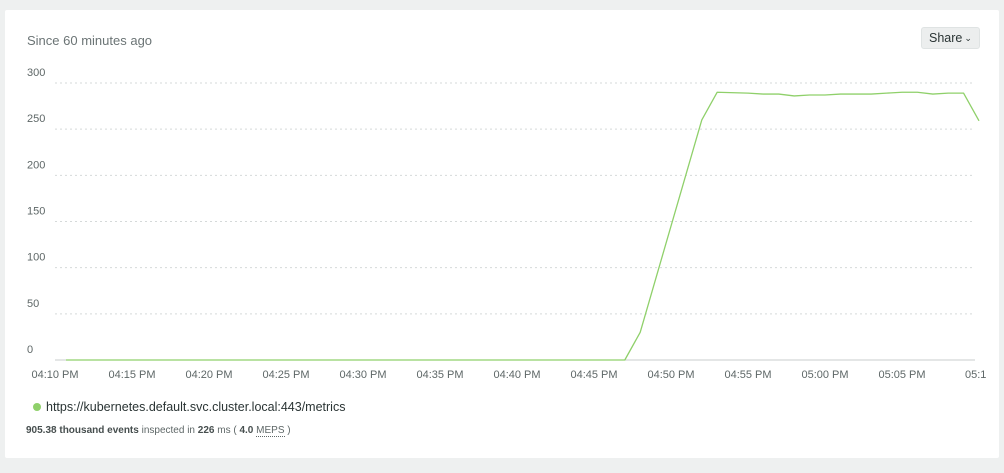 The height and width of the screenshot is (473, 1004). Describe the element at coordinates (824, 375) in the screenshot. I see `x-tick-label: 05:00 PM` at that location.